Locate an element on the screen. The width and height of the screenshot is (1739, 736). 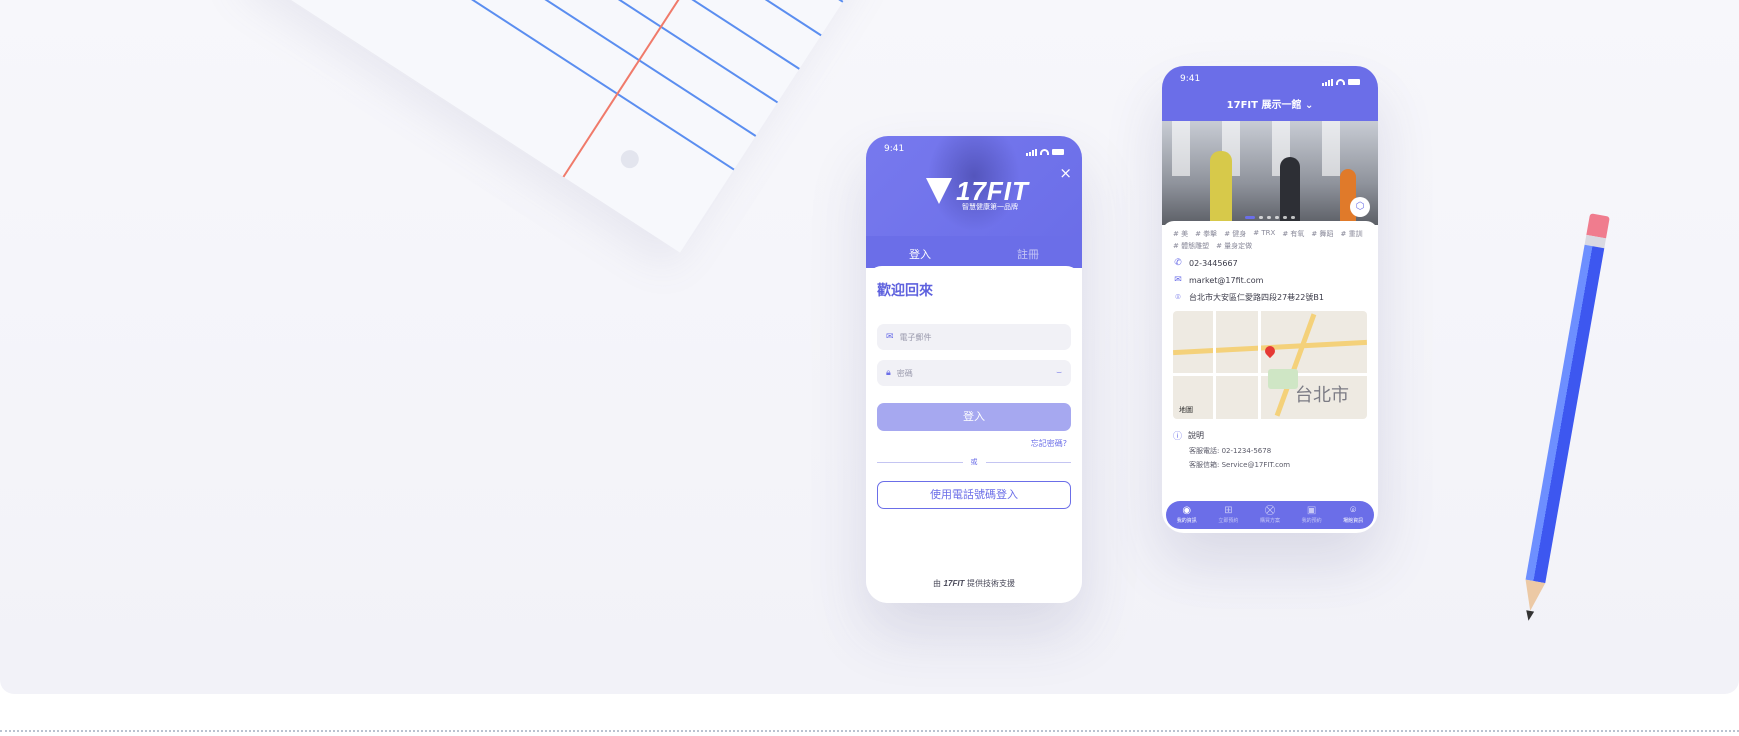
gym-tags: # 美 # 拳擊 # 健身 # TRX # 有氧 # 舞蹈 # 重訓 # 體態雕塑 # 量身定做 is located at coordinates (1270, 240).